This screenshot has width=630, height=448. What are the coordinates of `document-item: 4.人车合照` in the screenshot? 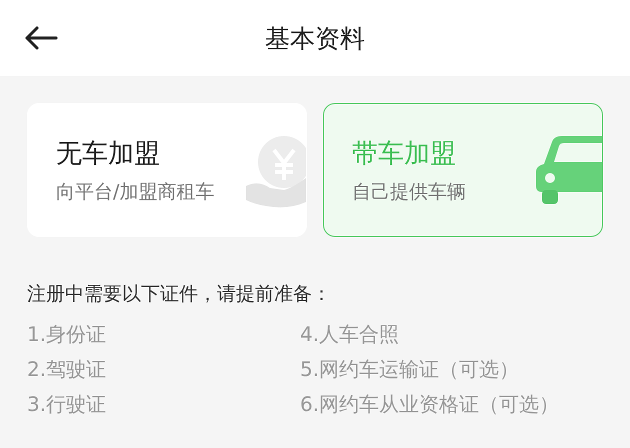 It's located at (350, 334).